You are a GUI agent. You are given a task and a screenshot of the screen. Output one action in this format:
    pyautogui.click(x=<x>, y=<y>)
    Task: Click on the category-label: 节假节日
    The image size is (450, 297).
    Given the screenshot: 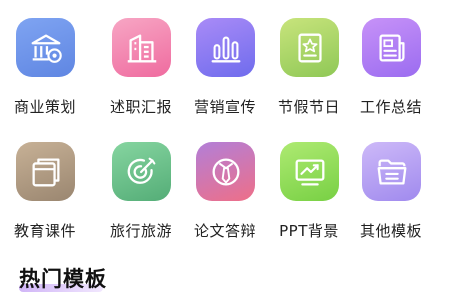 What is the action you would take?
    pyautogui.click(x=308, y=107)
    